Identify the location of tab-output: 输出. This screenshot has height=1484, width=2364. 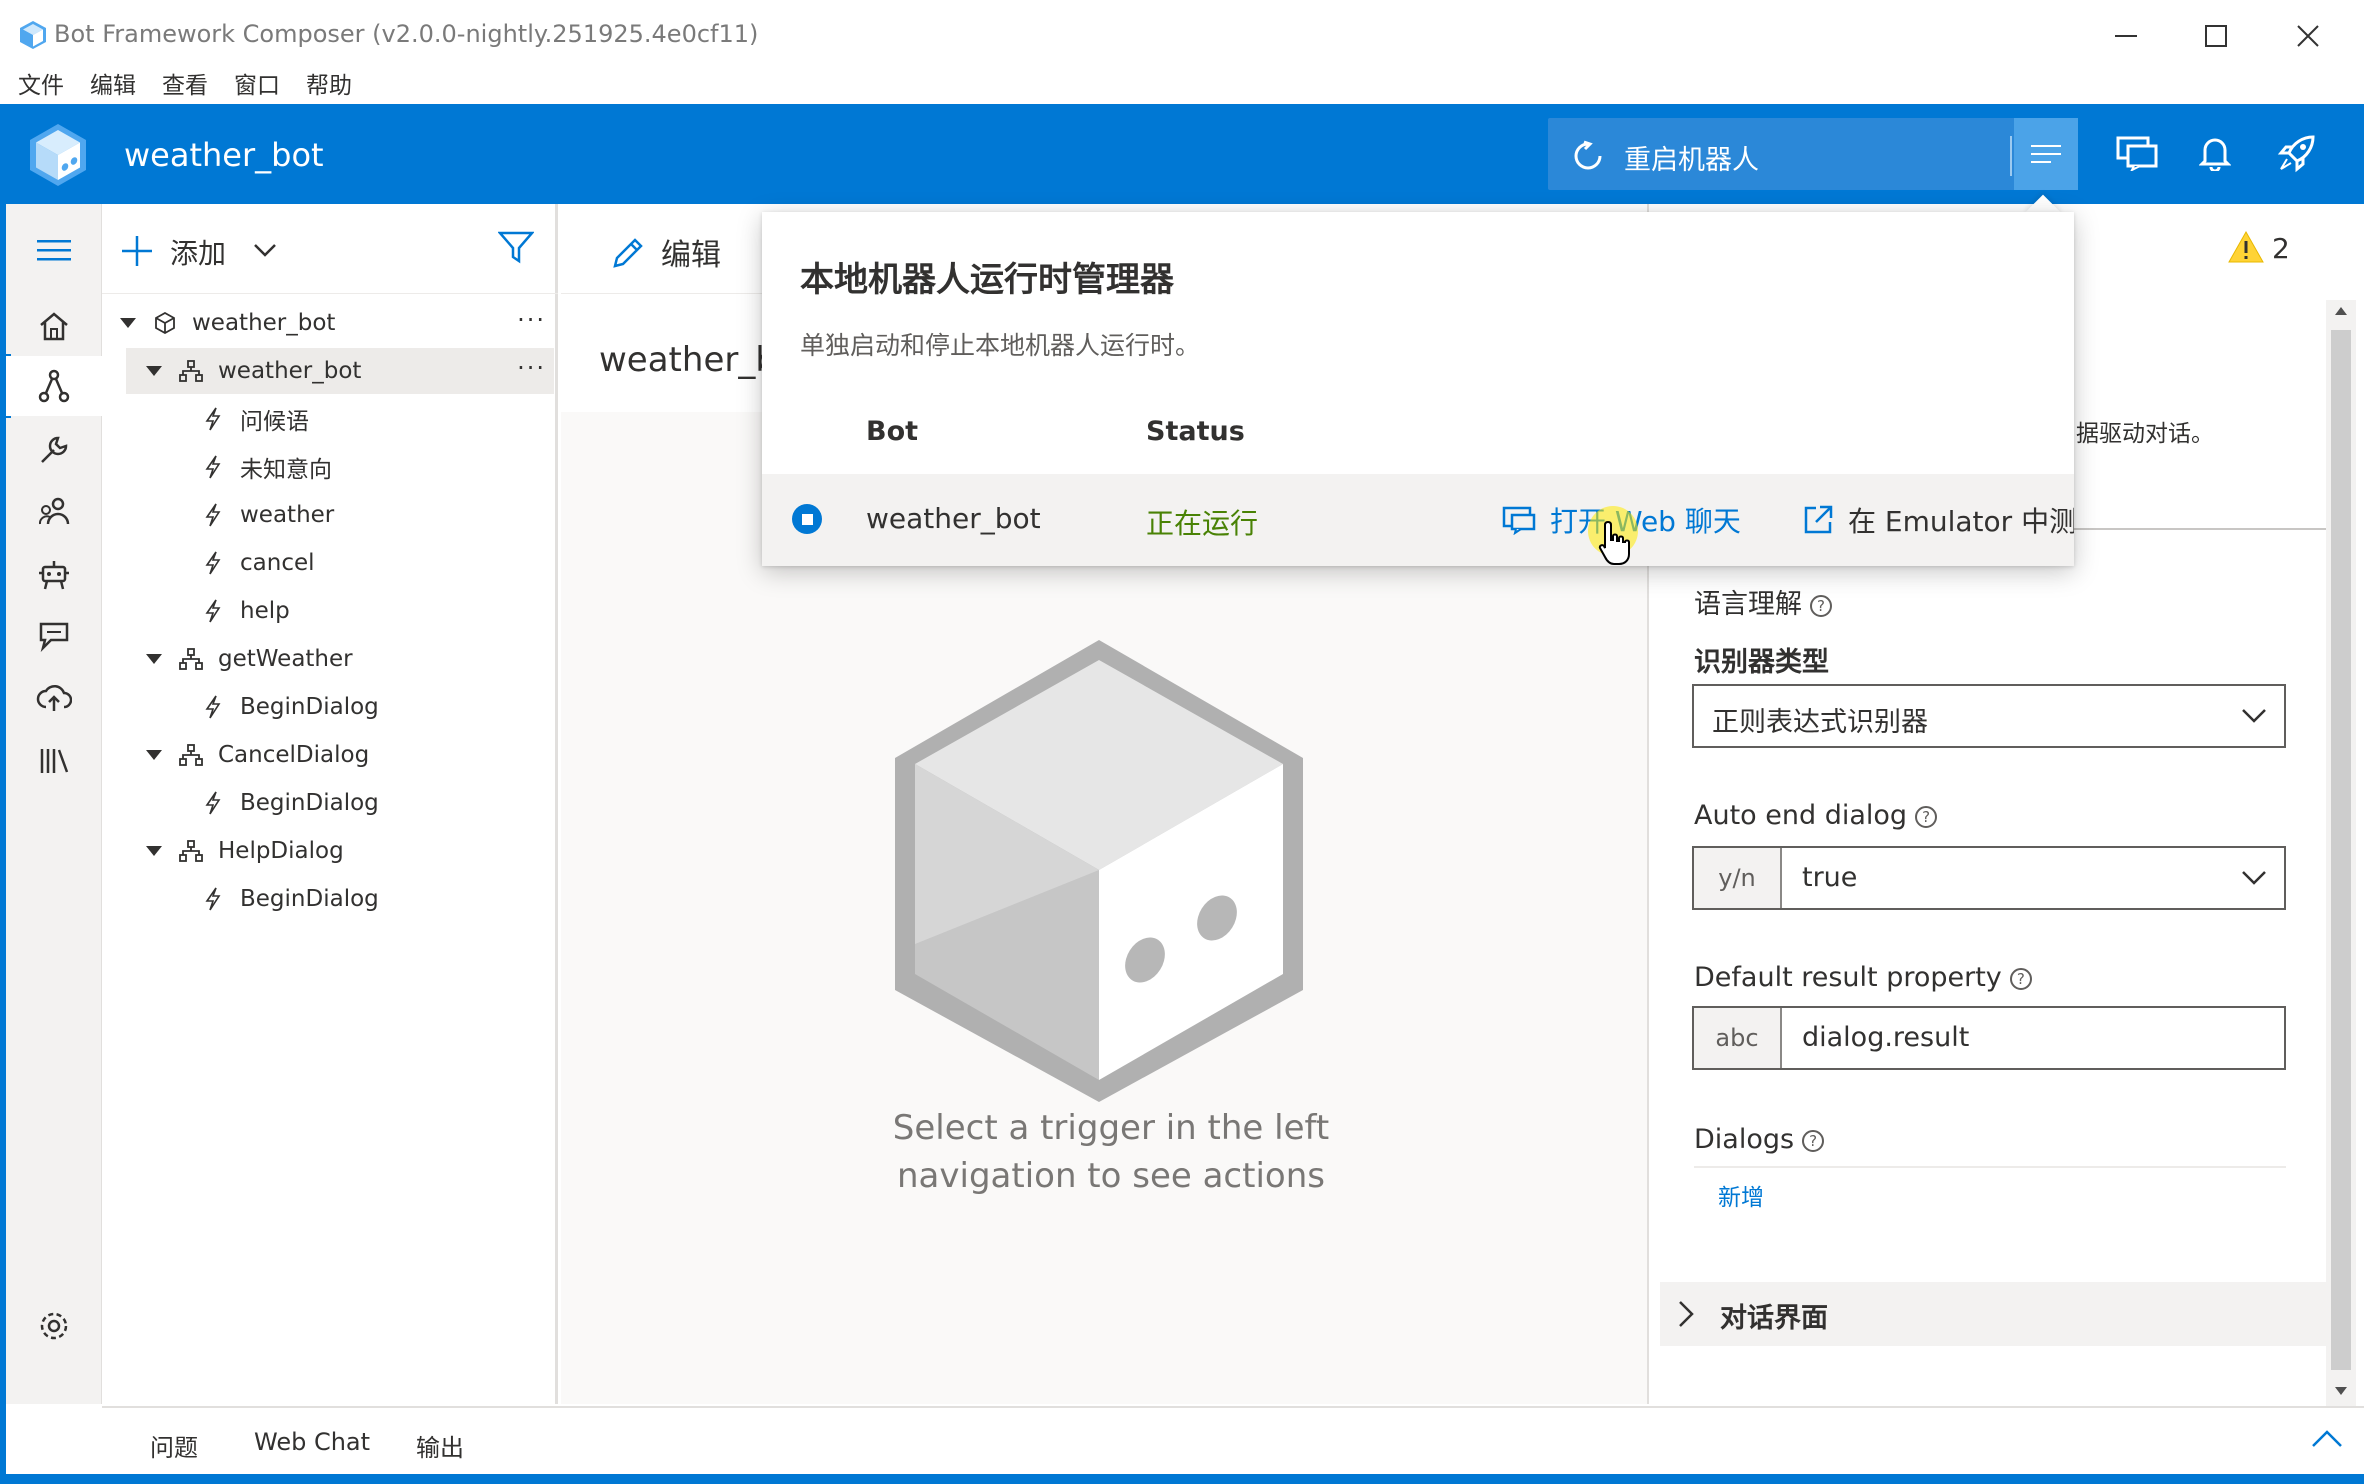
(440, 1445).